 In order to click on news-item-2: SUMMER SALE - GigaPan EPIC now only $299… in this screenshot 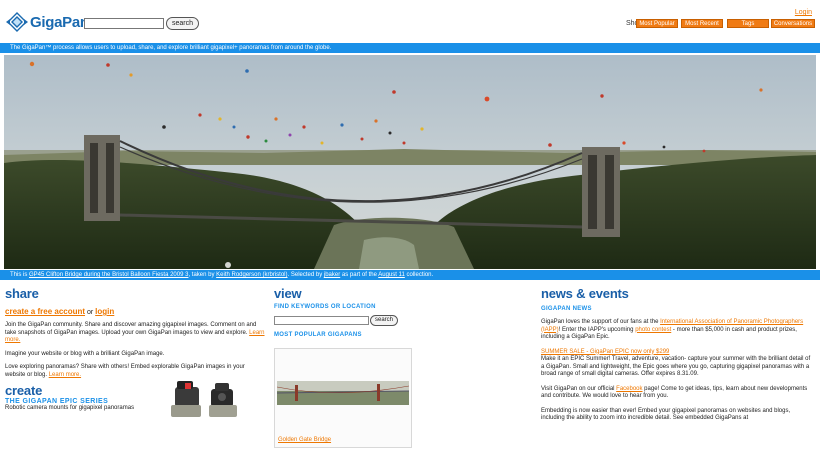, I will do `click(677, 364)`.